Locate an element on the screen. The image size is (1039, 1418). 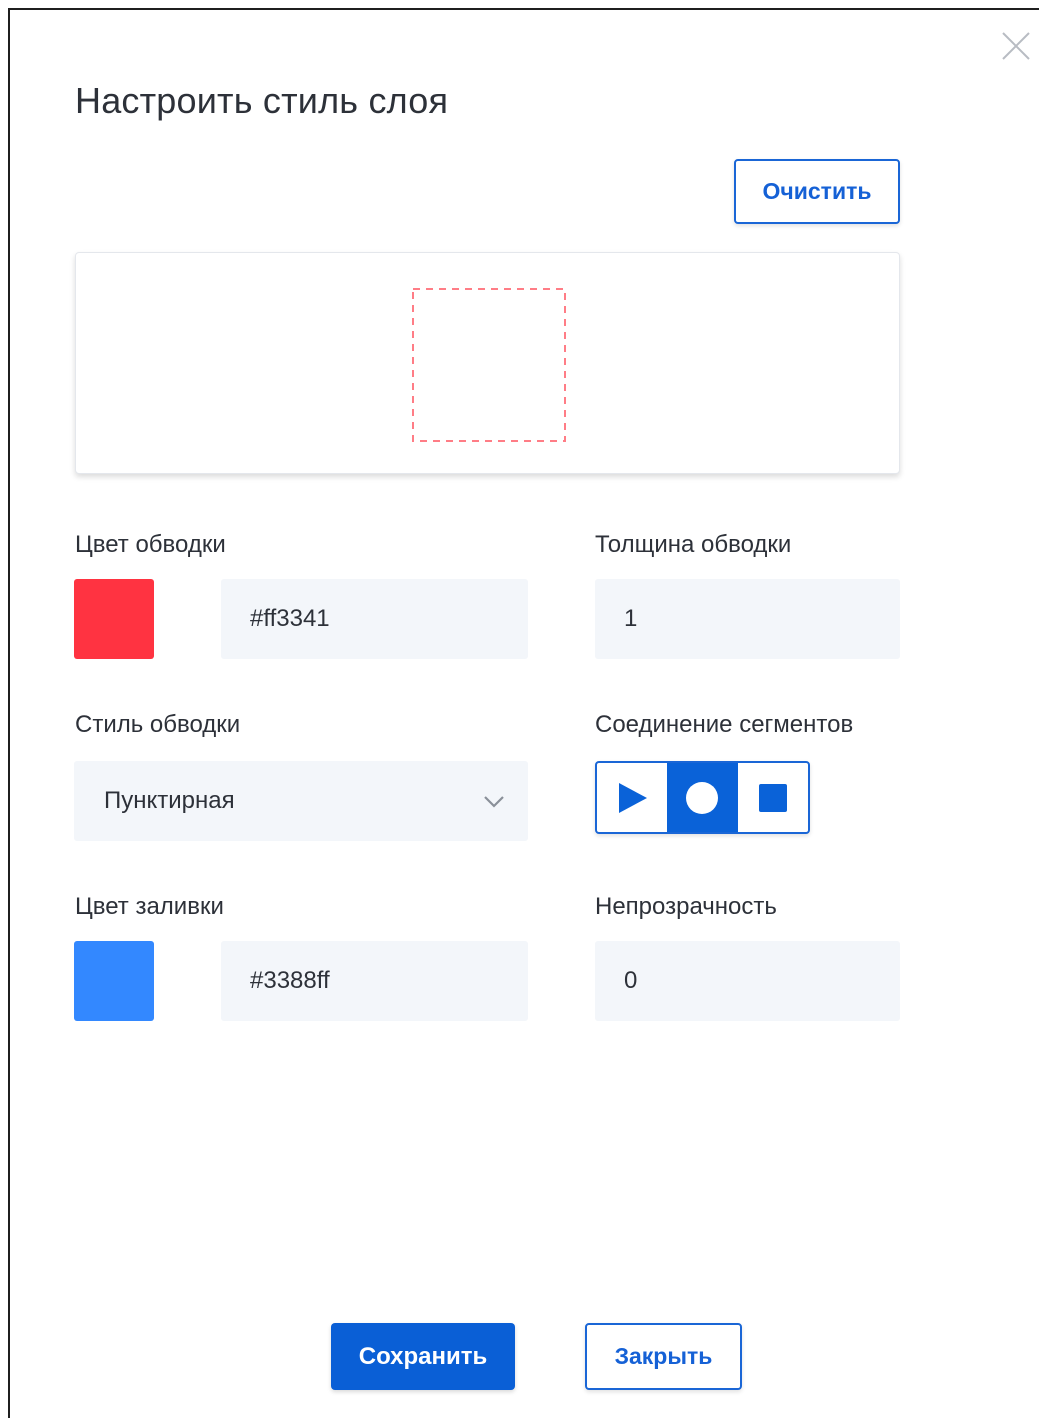
stroke-style-select: Пунктирная is located at coordinates (301, 801).